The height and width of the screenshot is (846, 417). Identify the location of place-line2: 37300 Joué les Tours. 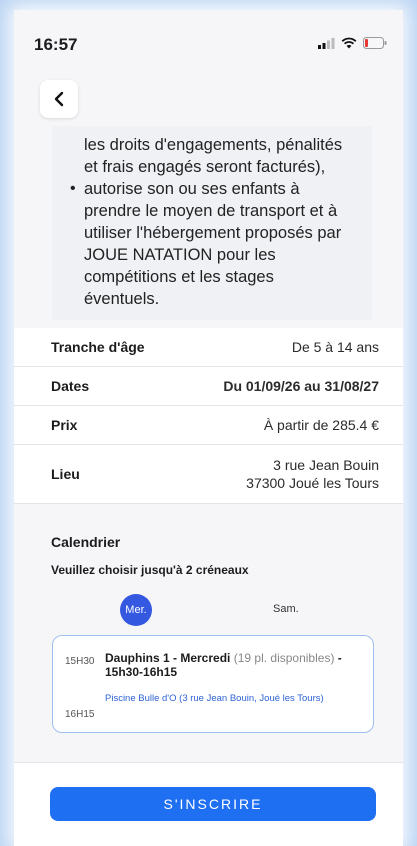
(312, 483).